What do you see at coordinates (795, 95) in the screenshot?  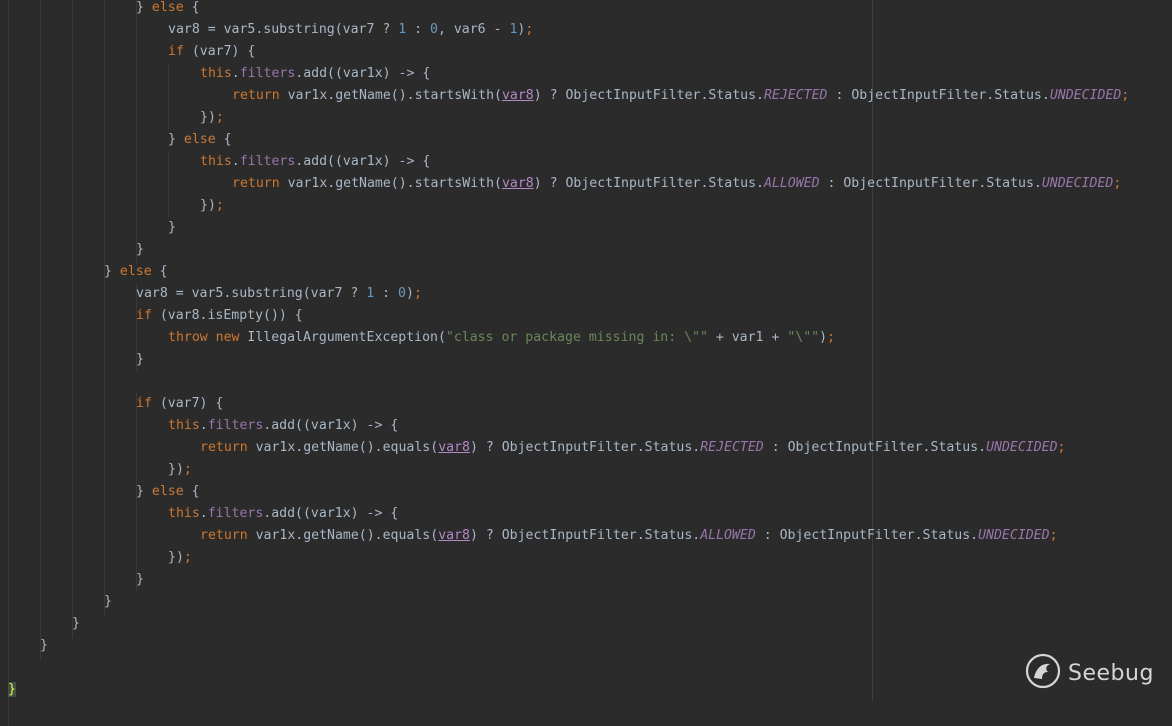 I see `code-token: REJECTED` at bounding box center [795, 95].